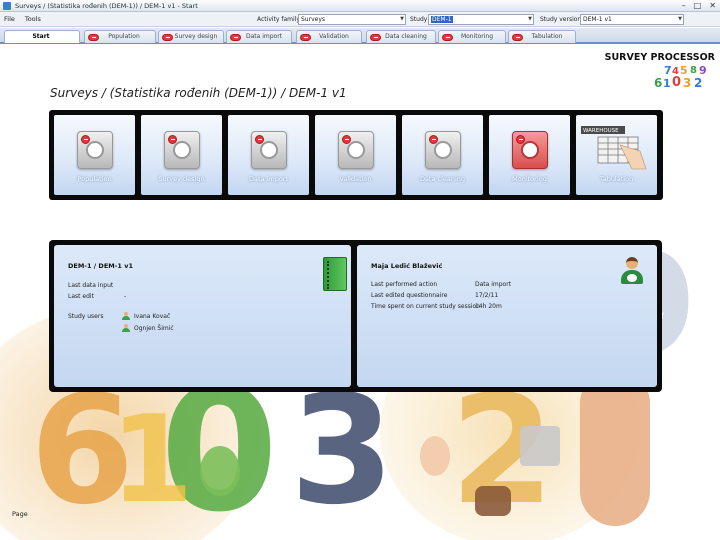  Describe the element at coordinates (542, 36) in the screenshot. I see `tab-tabulation: Tabulation` at that location.